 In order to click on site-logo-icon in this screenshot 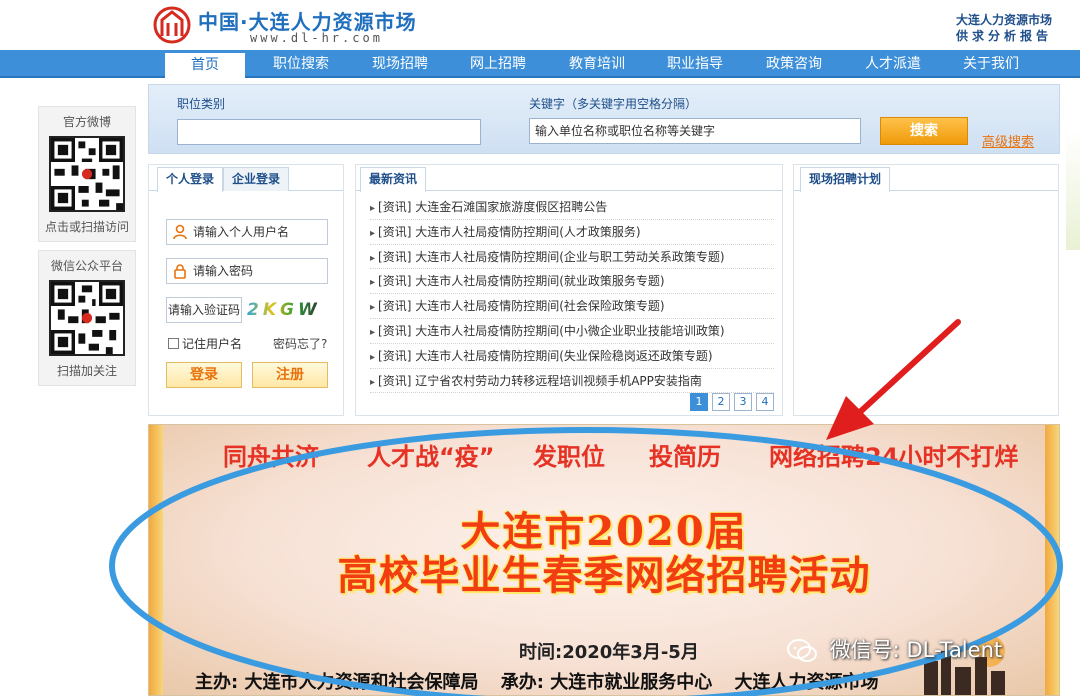, I will do `click(172, 25)`.